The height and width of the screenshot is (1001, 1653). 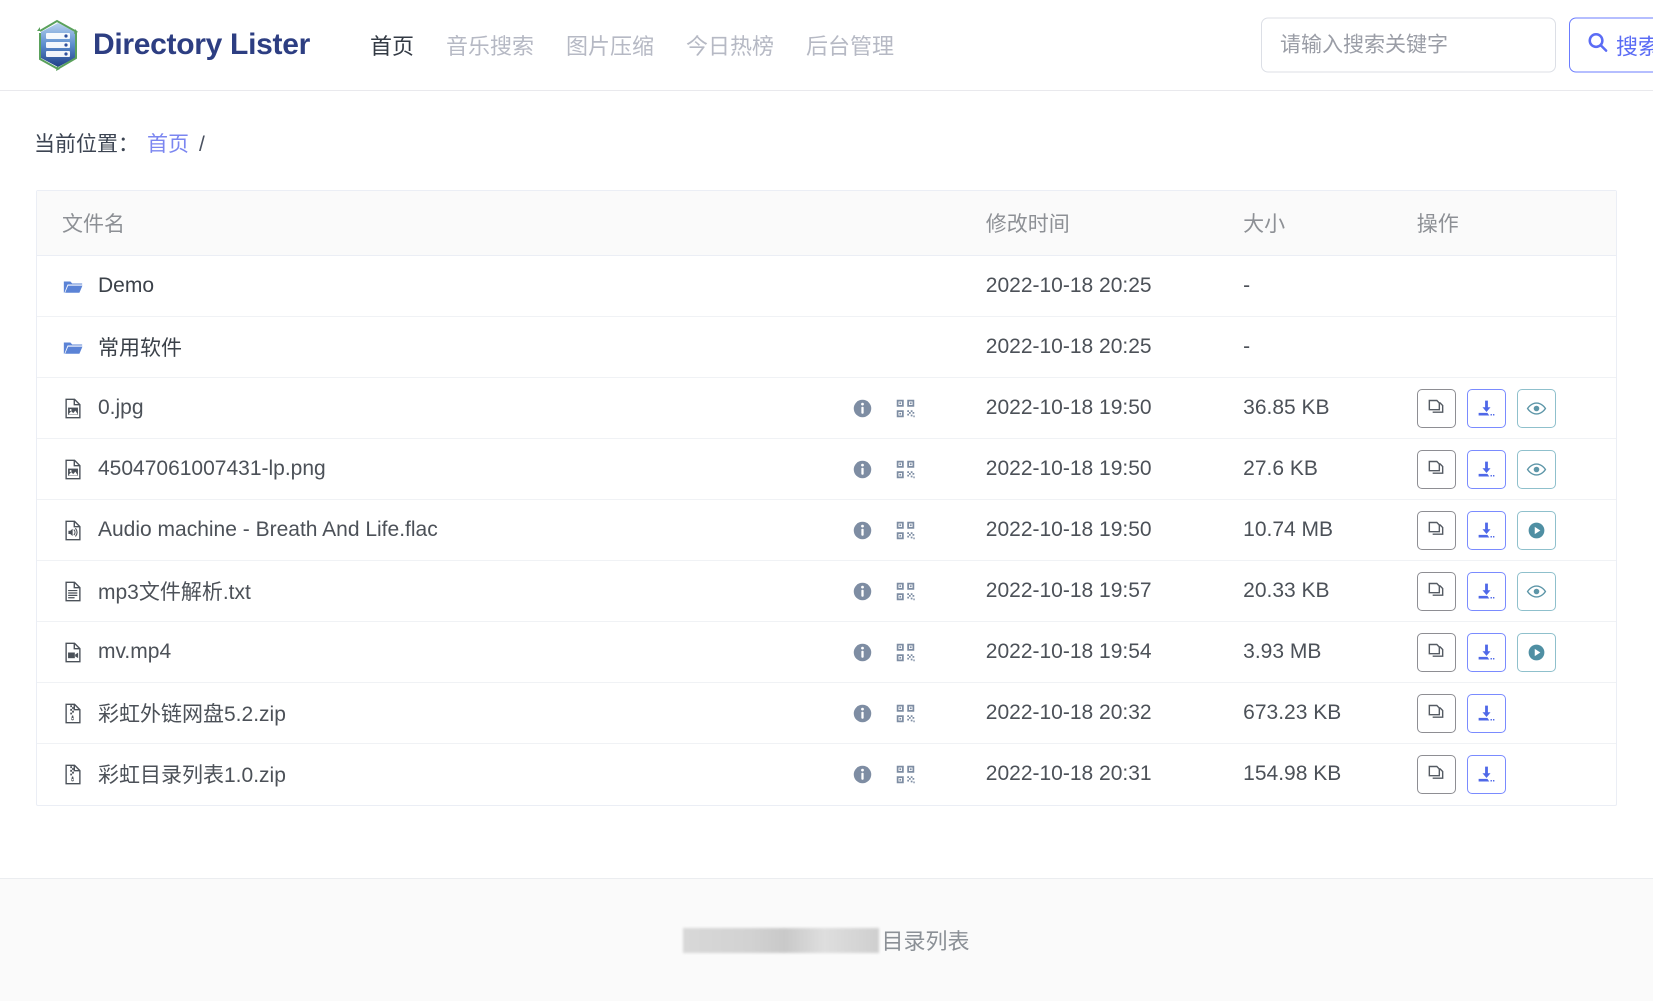 What do you see at coordinates (490, 45) in the screenshot?
I see `nav-item-music: 音乐搜索` at bounding box center [490, 45].